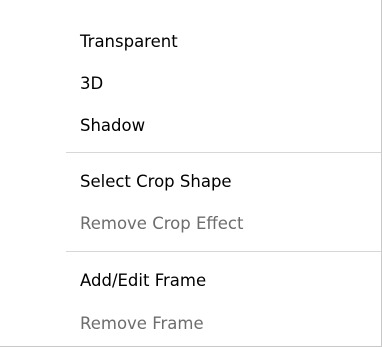 The height and width of the screenshot is (347, 382). Describe the element at coordinates (223, 126) in the screenshot. I see `menu-item-shadow: Shadow` at that location.